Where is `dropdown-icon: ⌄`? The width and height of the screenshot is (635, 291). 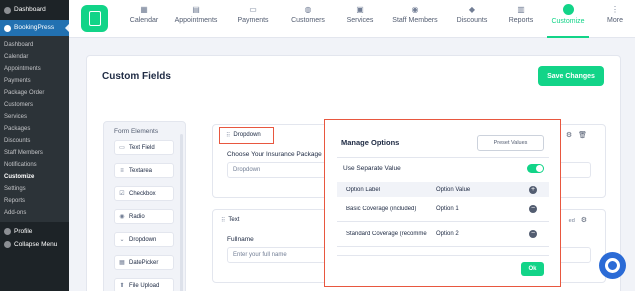
dropdown-icon: ⌄ is located at coordinates (122, 239).